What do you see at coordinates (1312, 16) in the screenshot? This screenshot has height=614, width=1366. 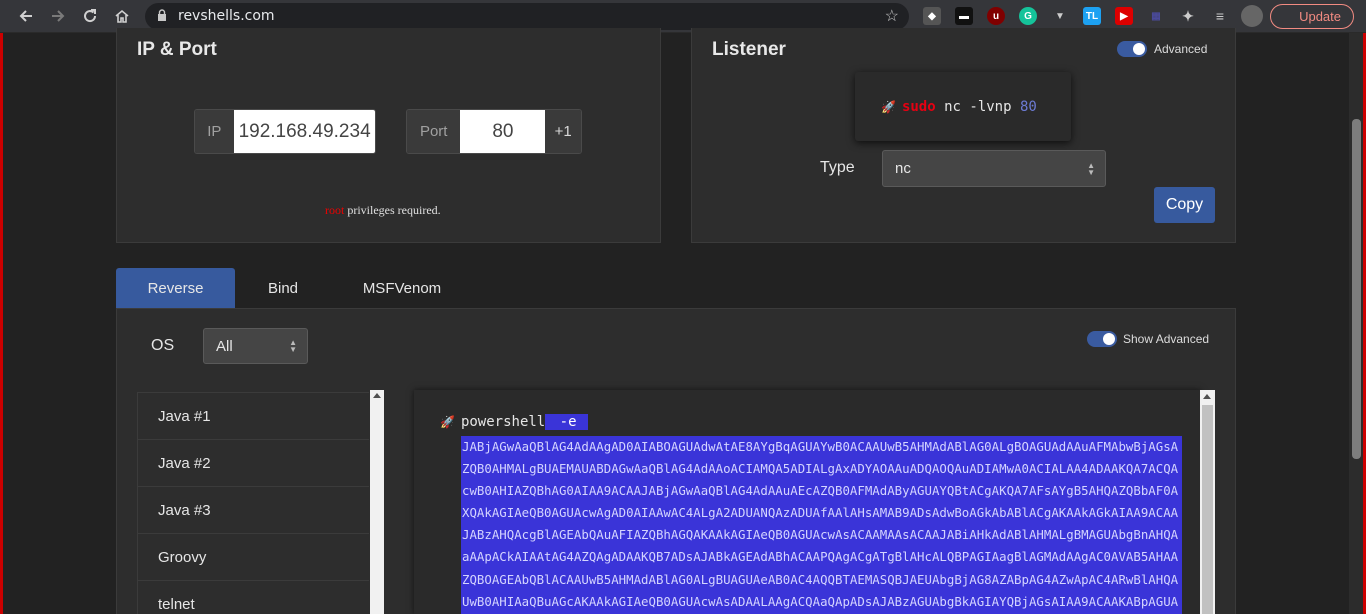 I see `update-button: Update` at bounding box center [1312, 16].